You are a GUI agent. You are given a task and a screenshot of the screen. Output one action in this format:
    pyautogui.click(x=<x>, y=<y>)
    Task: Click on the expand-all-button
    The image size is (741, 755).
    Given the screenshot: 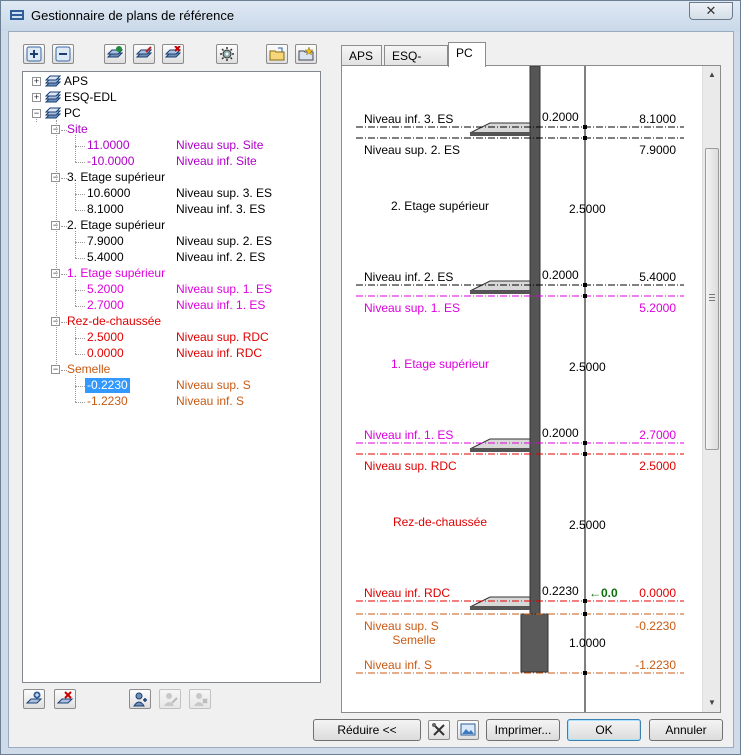 What is the action you would take?
    pyautogui.click(x=34, y=54)
    